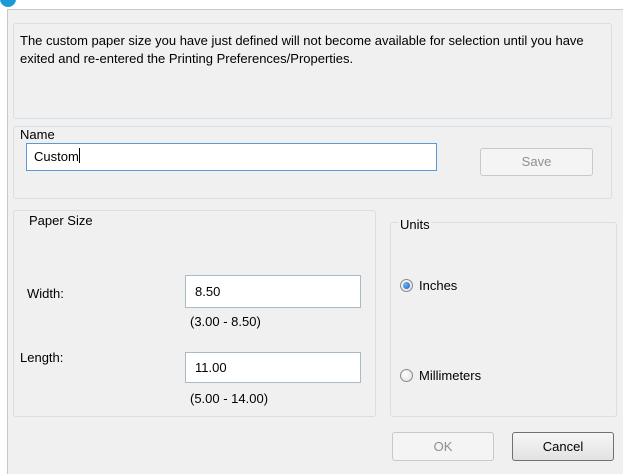 This screenshot has width=623, height=474. I want to click on inches-radio-button, so click(406, 285).